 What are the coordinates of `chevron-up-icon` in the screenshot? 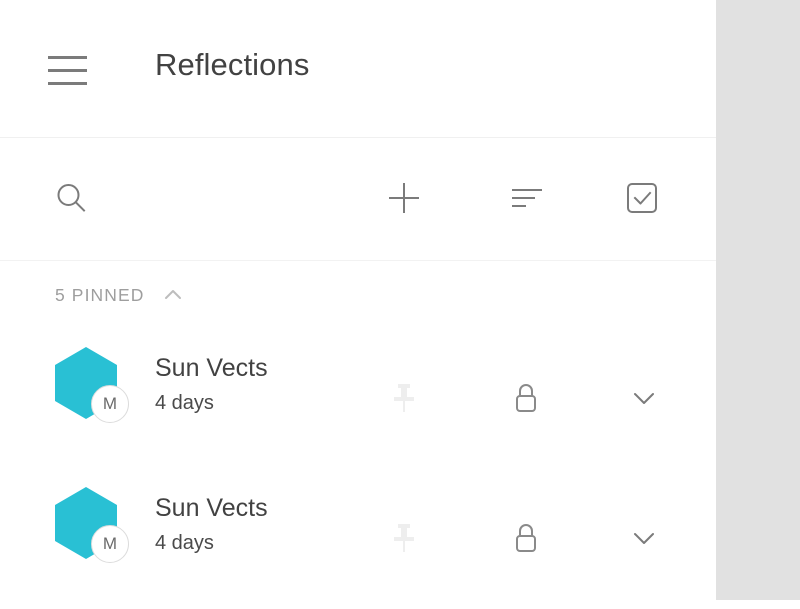 It's located at (173, 295).